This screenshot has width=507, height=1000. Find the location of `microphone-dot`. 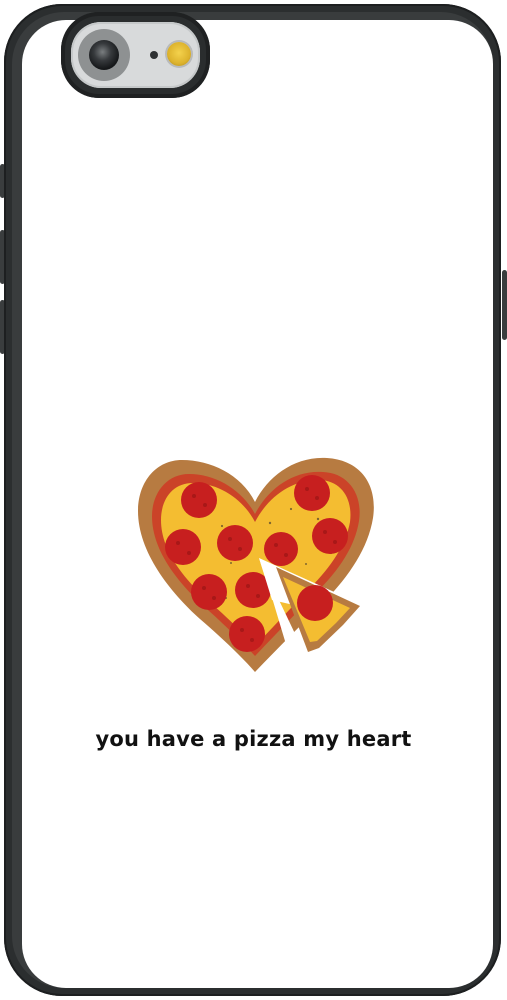

microphone-dot is located at coordinates (154, 55).